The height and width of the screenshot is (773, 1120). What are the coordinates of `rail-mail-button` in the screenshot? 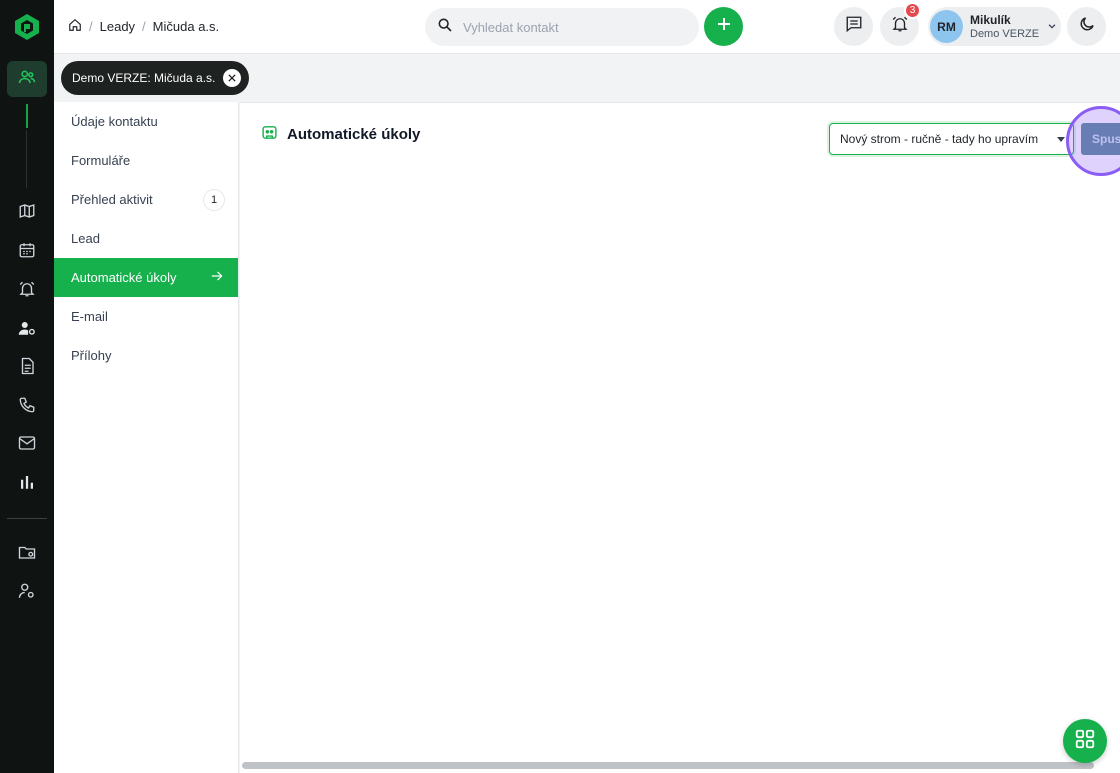 It's located at (27, 445).